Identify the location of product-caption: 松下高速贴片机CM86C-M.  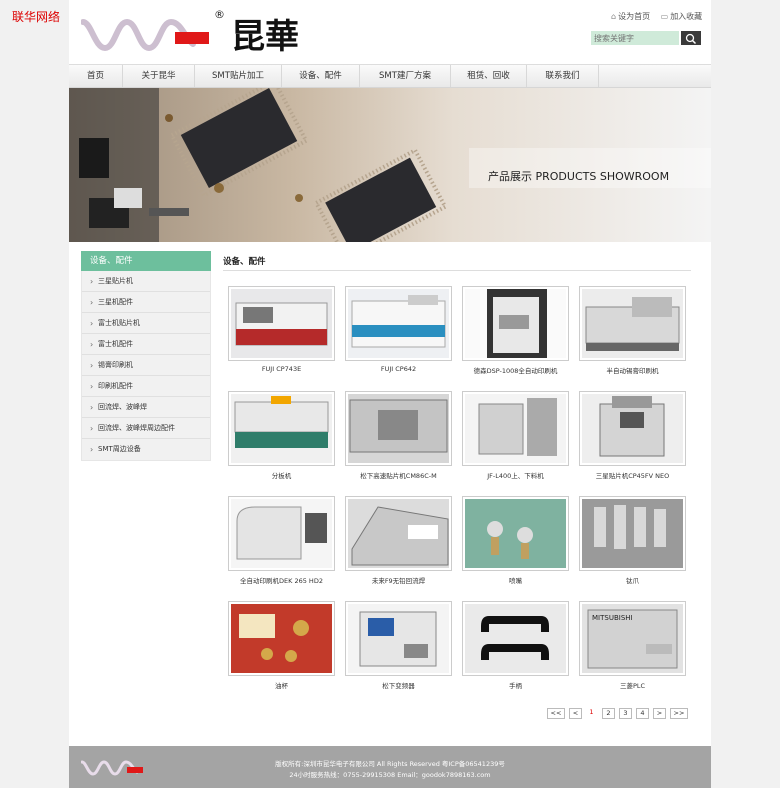
(398, 476).